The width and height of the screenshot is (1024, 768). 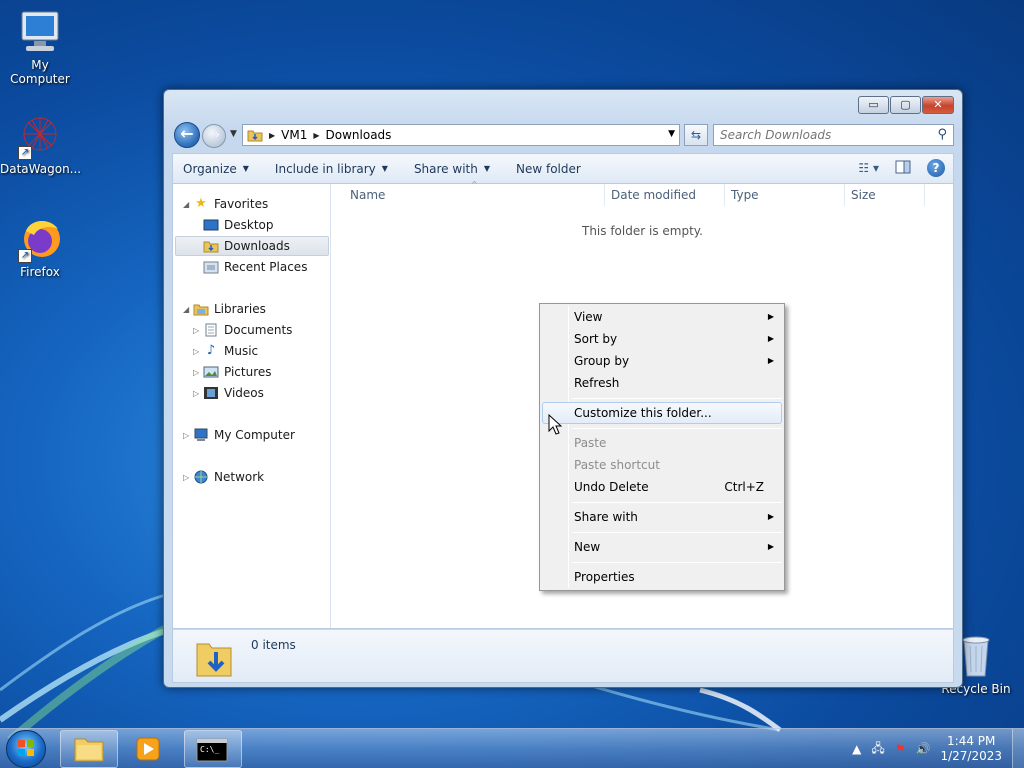 What do you see at coordinates (596, 339) in the screenshot?
I see `menu-item-label: Sort by` at bounding box center [596, 339].